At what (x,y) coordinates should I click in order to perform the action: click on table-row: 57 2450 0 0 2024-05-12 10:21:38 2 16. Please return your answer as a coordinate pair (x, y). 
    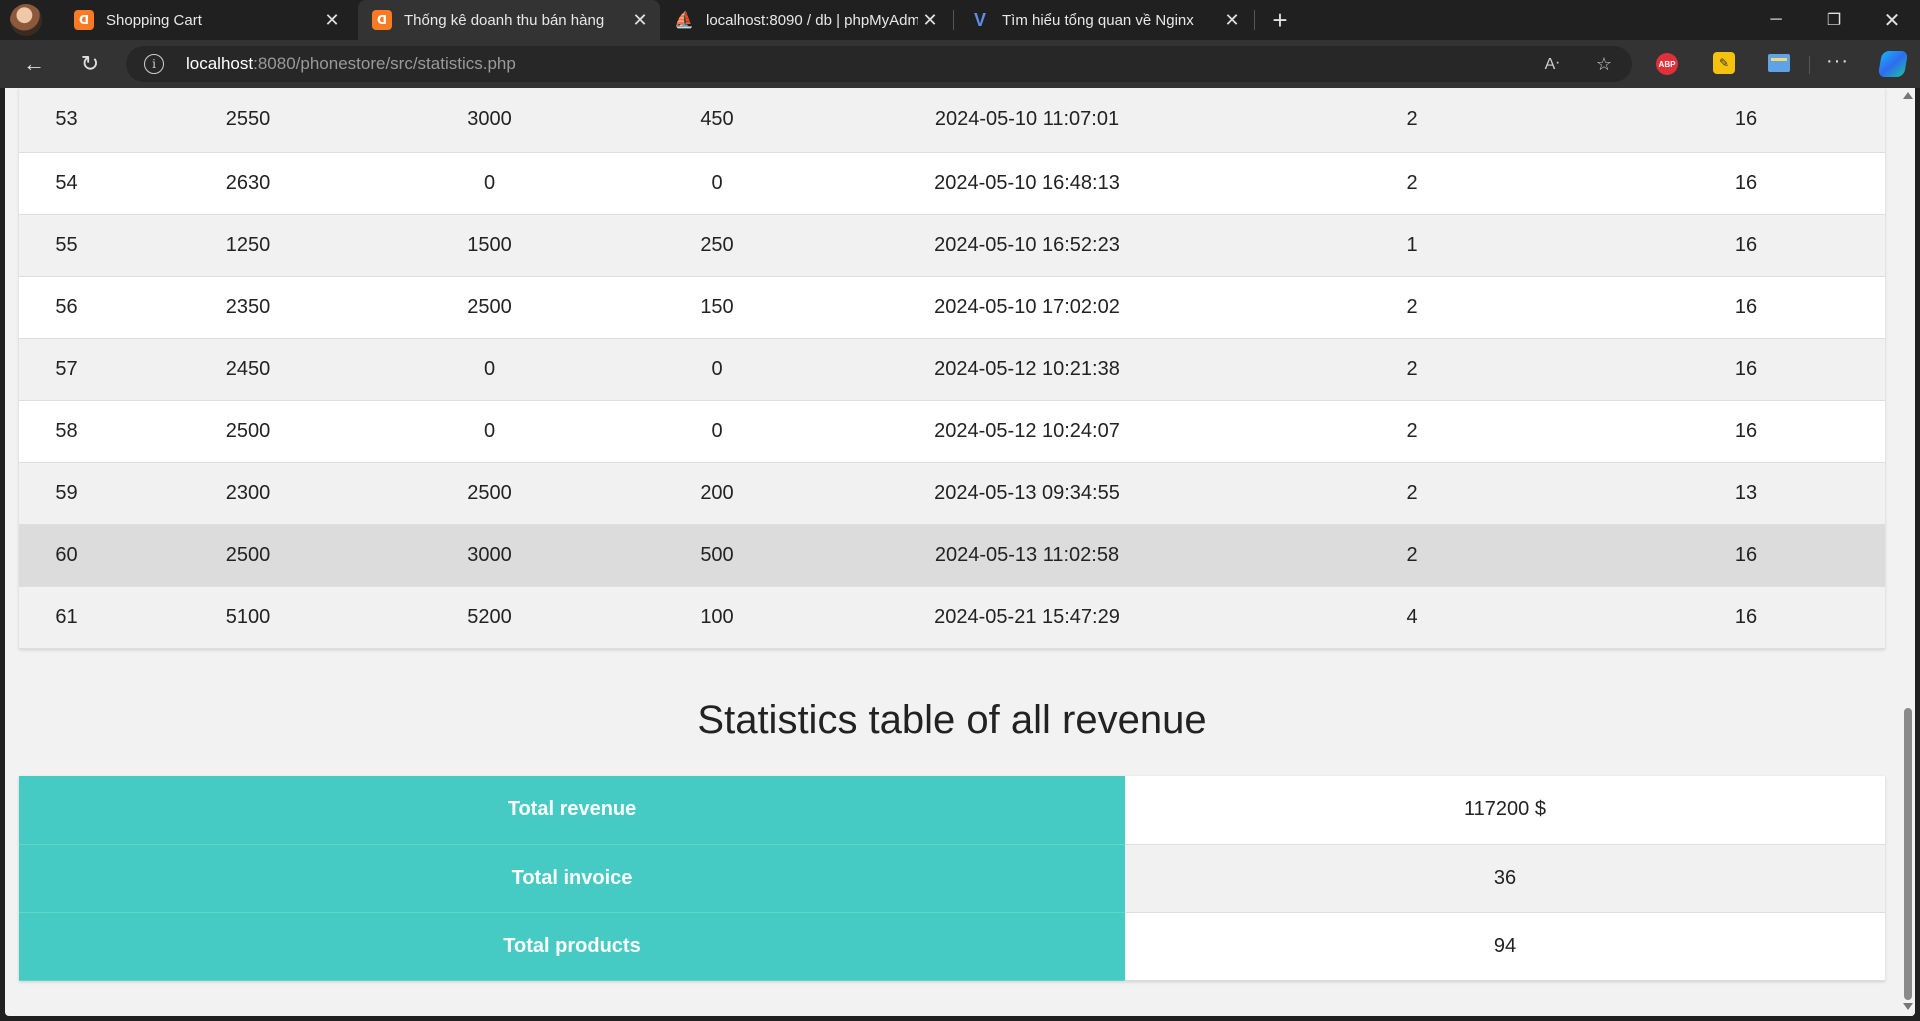
    Looking at the image, I should click on (952, 369).